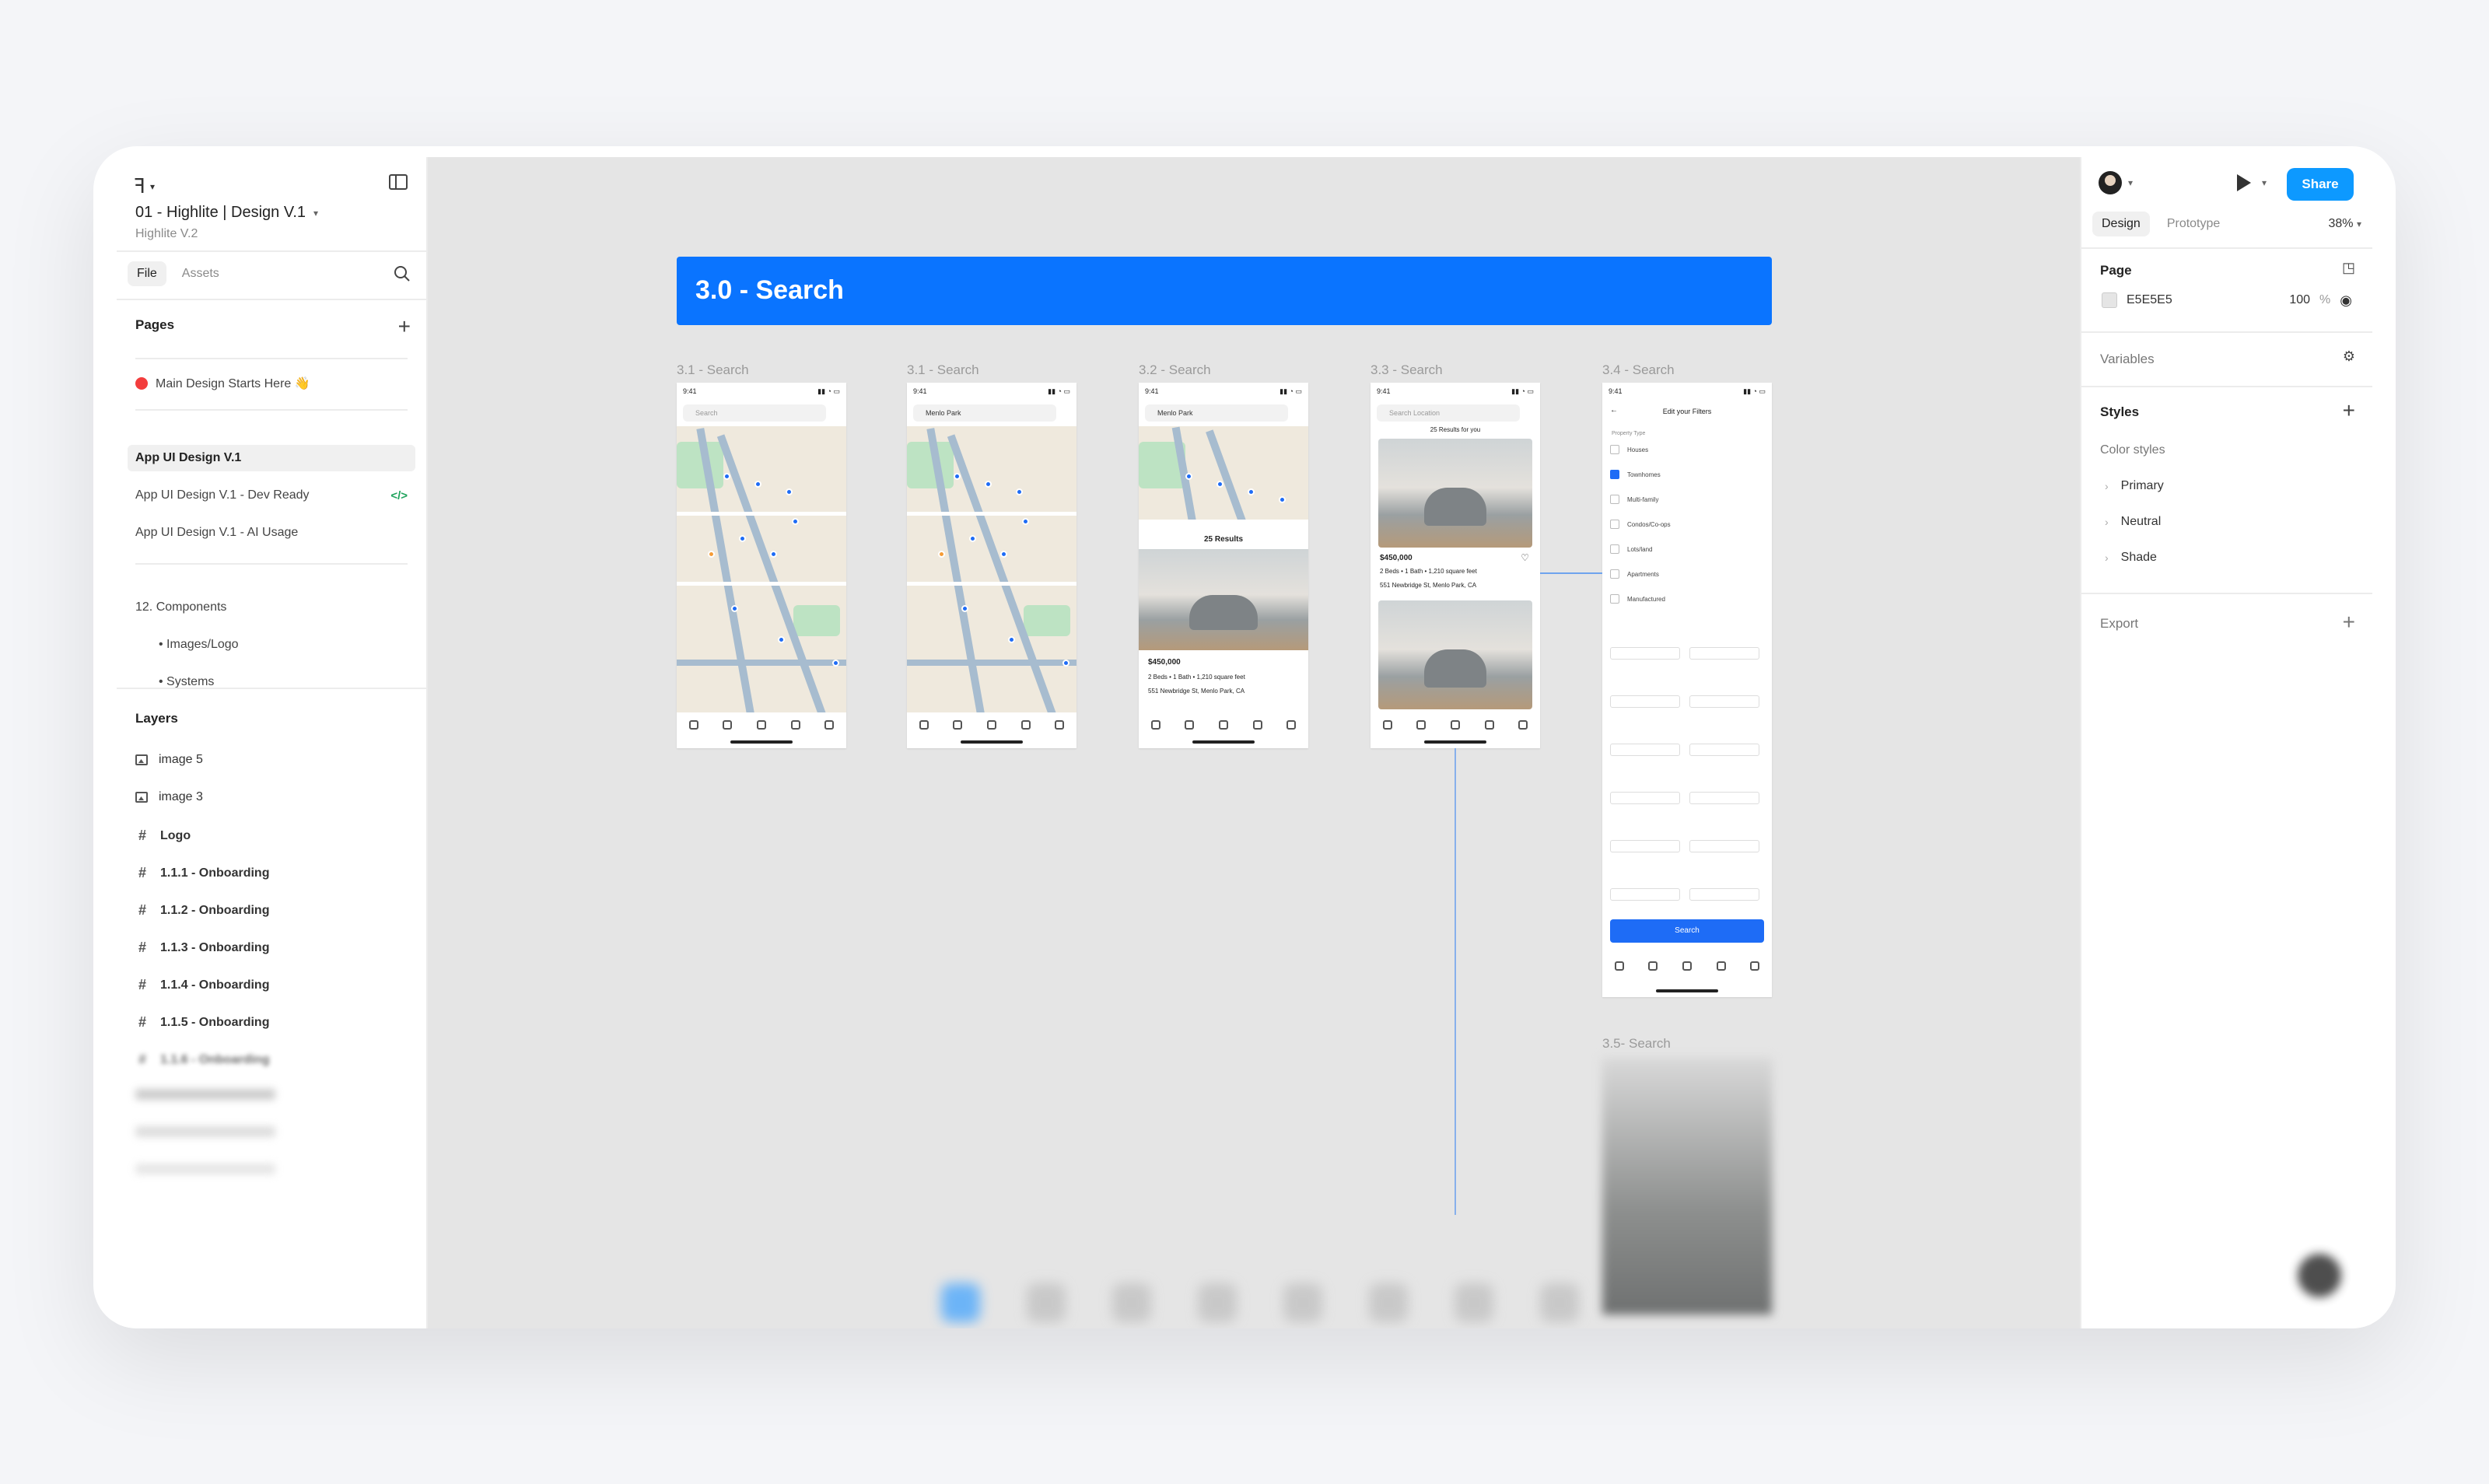  What do you see at coordinates (215, 985) in the screenshot?
I see `layer-label: 1.1.4 - Onboarding` at bounding box center [215, 985].